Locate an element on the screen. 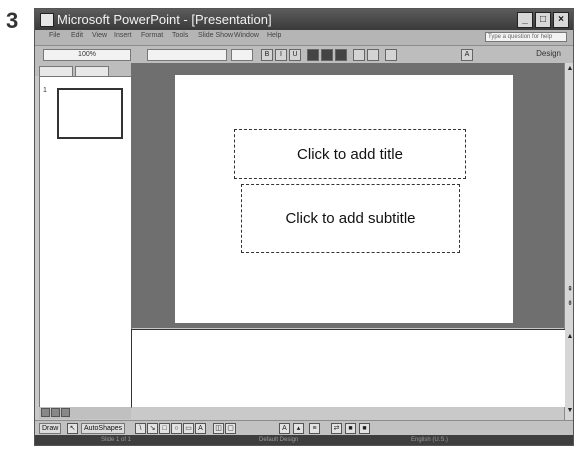 This screenshot has height=450, width=577. slide-thumbnail is located at coordinates (90, 113).